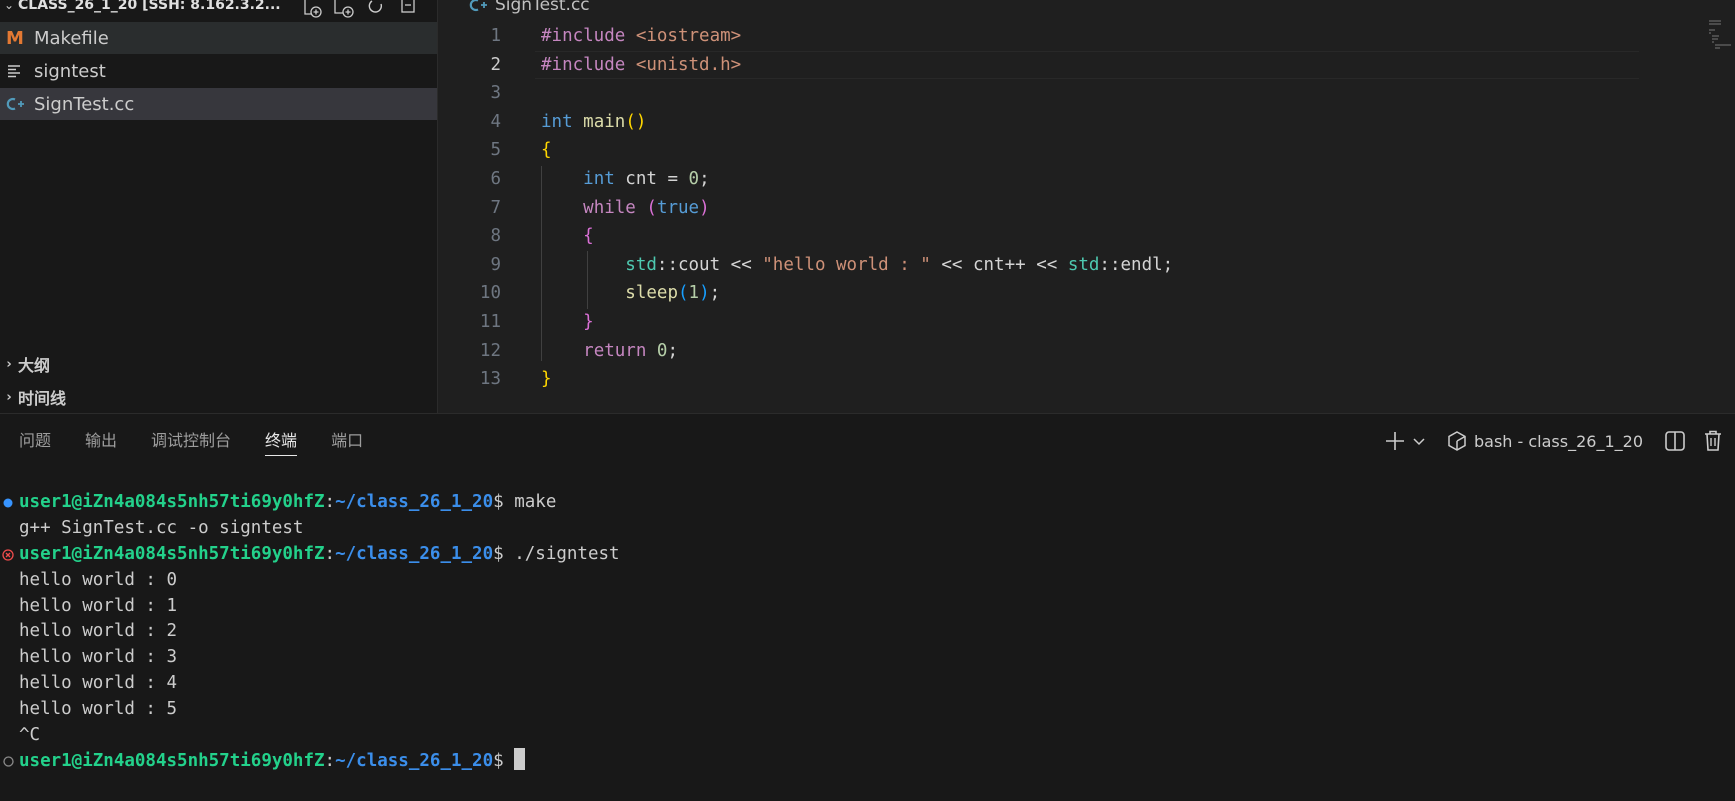 This screenshot has width=1735, height=801. What do you see at coordinates (1558, 441) in the screenshot?
I see `terminal-name: bash - class_26_1_20` at bounding box center [1558, 441].